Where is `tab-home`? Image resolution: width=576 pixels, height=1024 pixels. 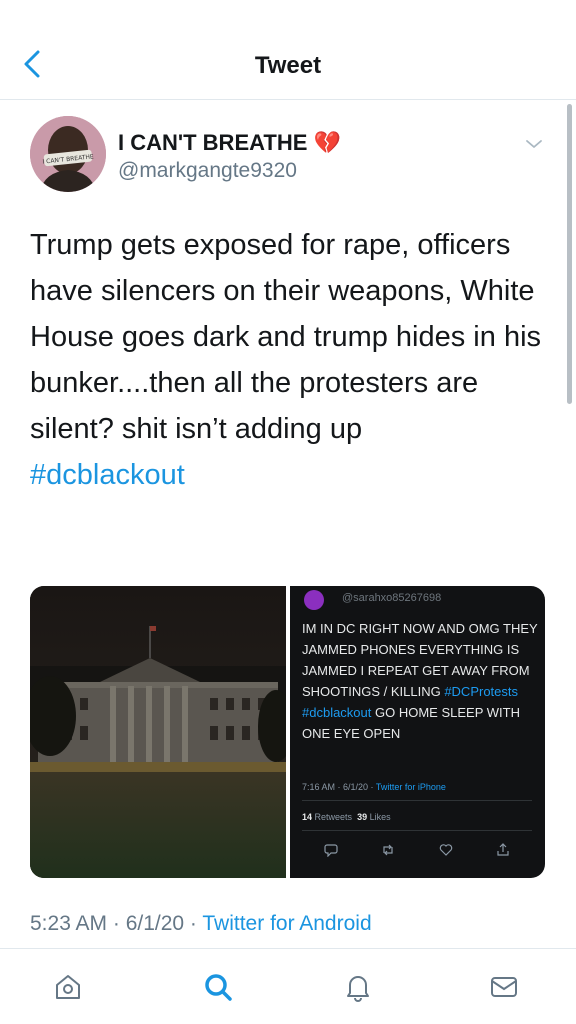 tab-home is located at coordinates (68, 987).